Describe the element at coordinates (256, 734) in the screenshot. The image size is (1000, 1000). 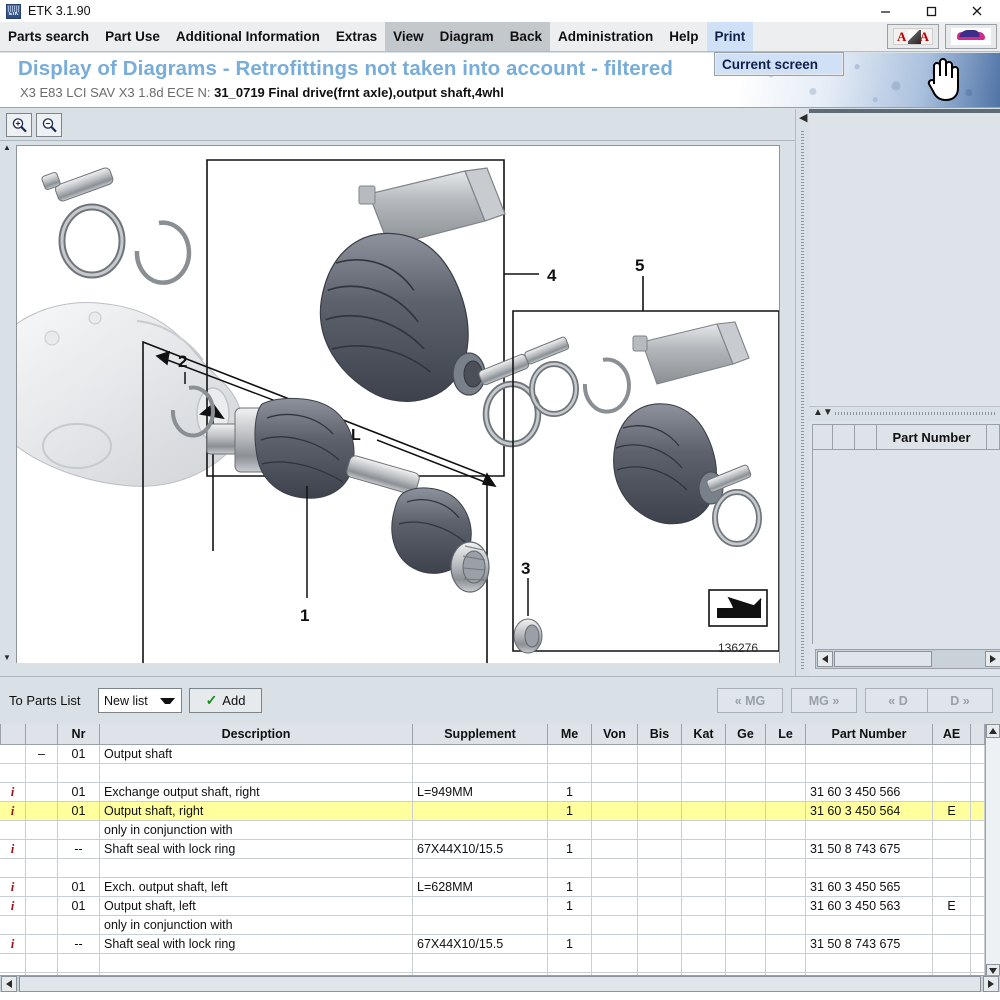
I see `parts-table-col-description: Description` at that location.